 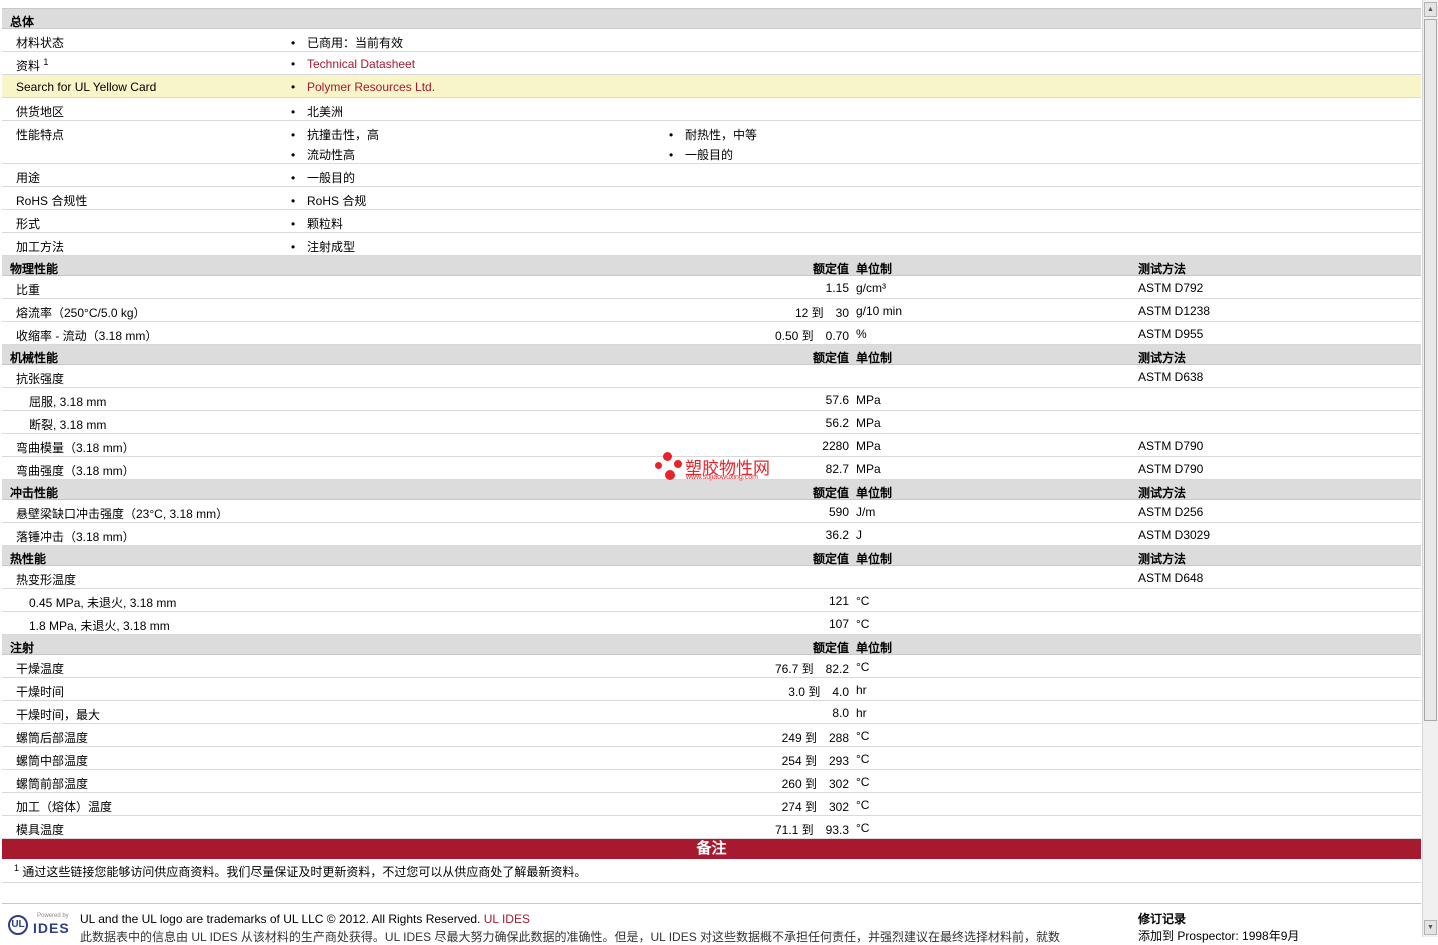 I want to click on row-value: 流动性高, so click(x=331, y=154).